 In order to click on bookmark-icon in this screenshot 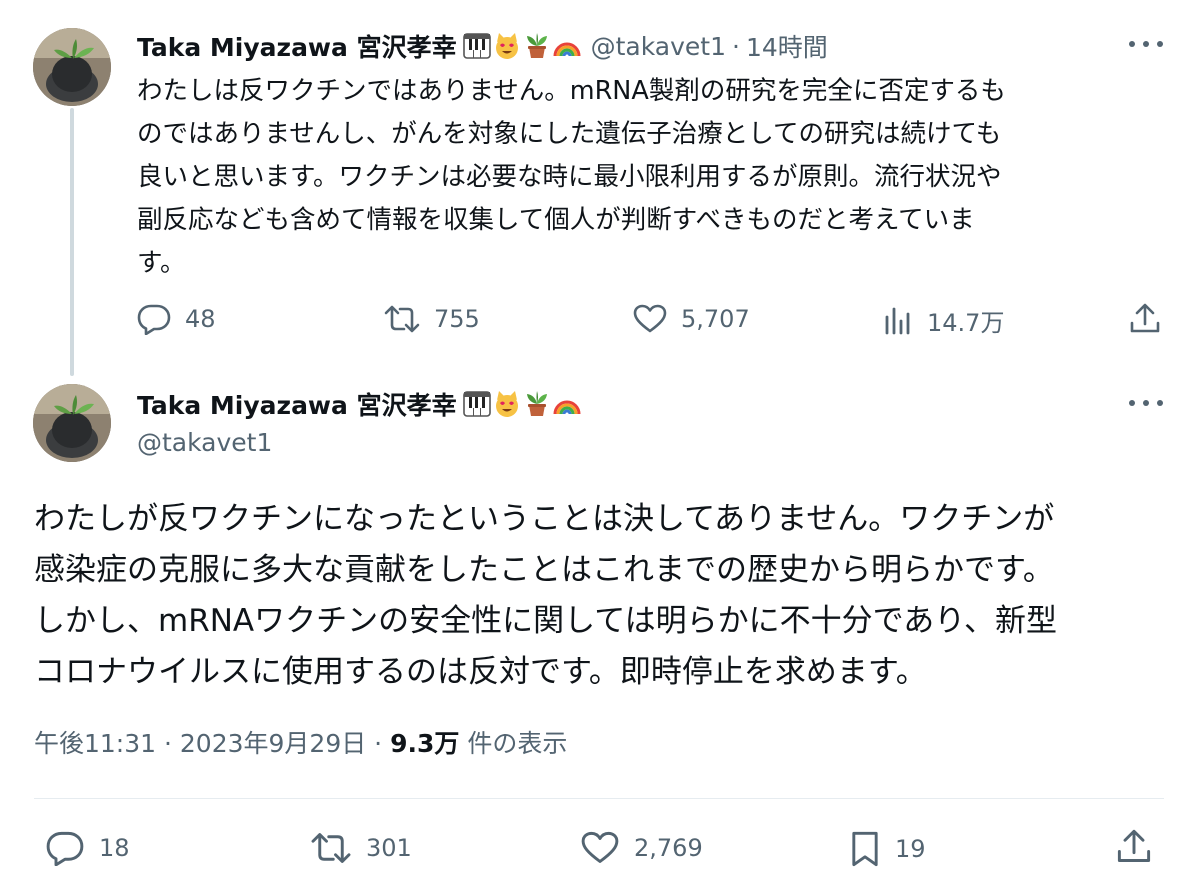, I will do `click(865, 849)`.